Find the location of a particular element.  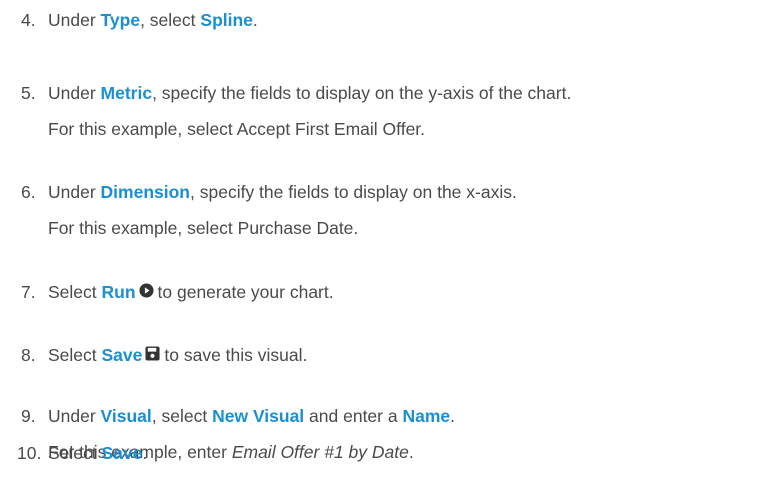

step-text: Select Save. is located at coordinates (97, 453).